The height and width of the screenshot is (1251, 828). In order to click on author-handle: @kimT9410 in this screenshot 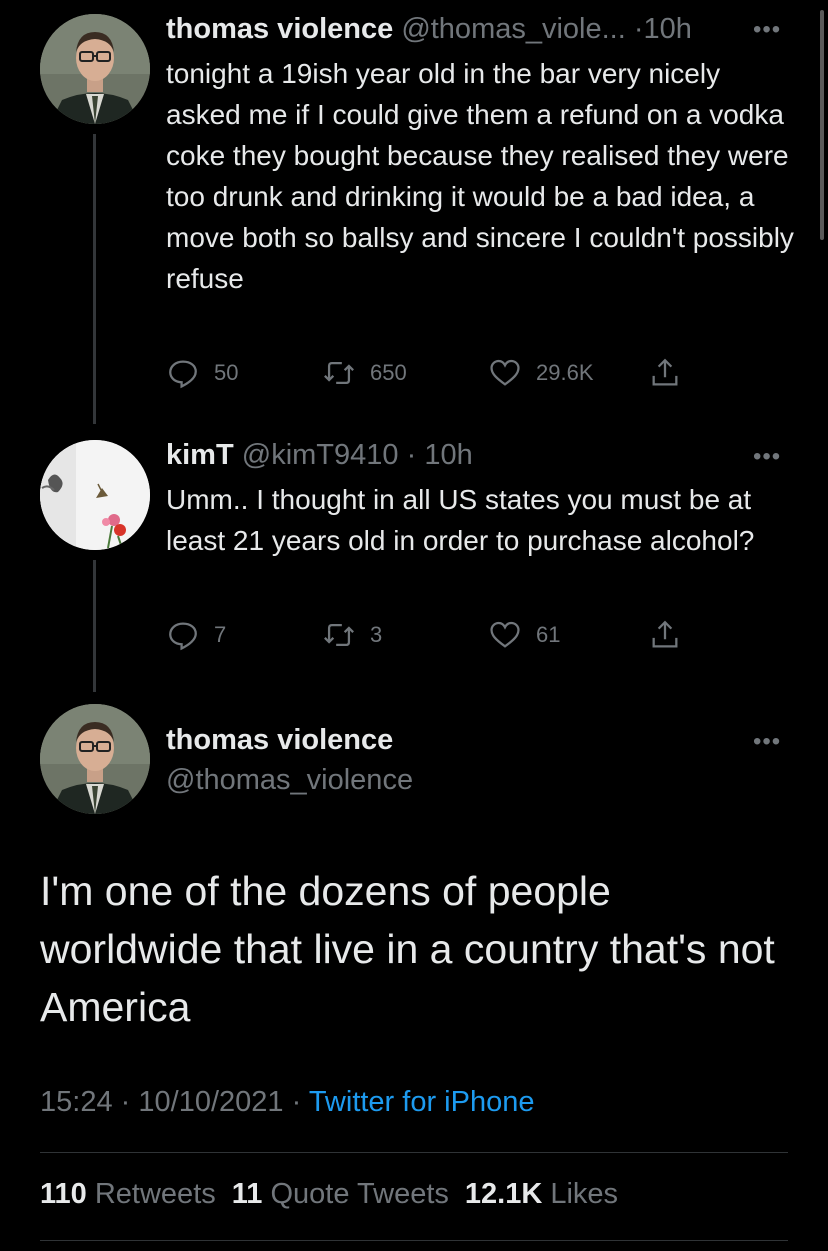, I will do `click(320, 455)`.